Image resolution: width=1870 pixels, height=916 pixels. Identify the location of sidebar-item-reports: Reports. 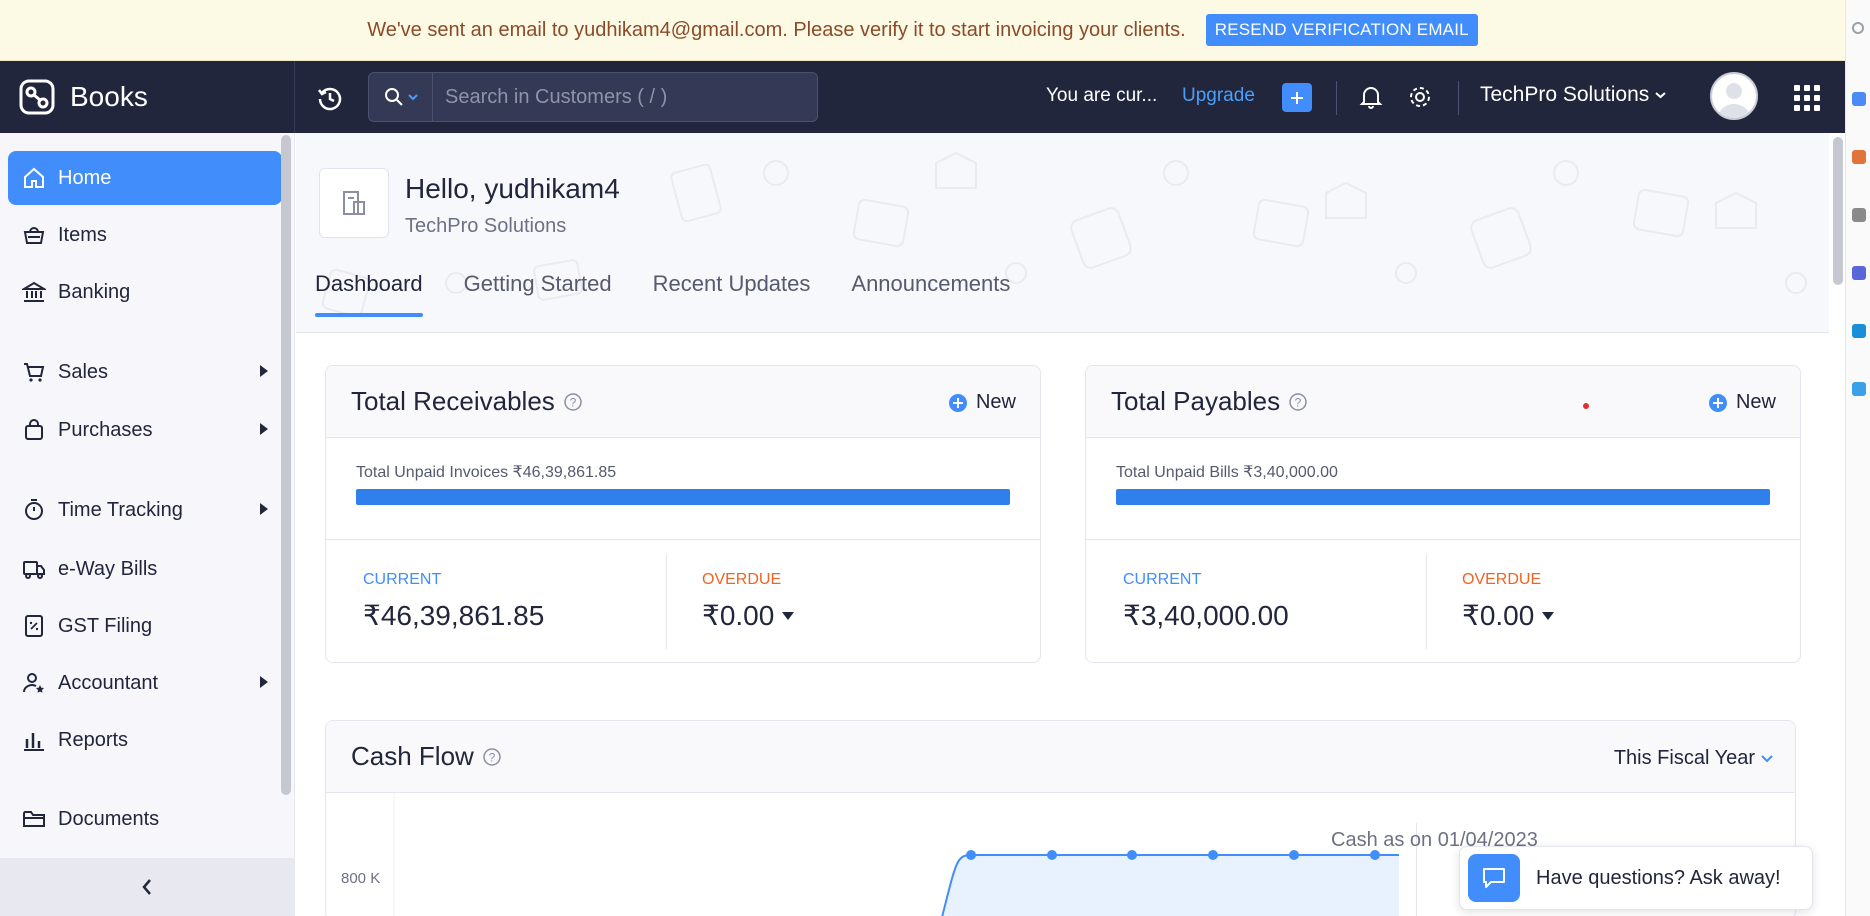
(145, 740).